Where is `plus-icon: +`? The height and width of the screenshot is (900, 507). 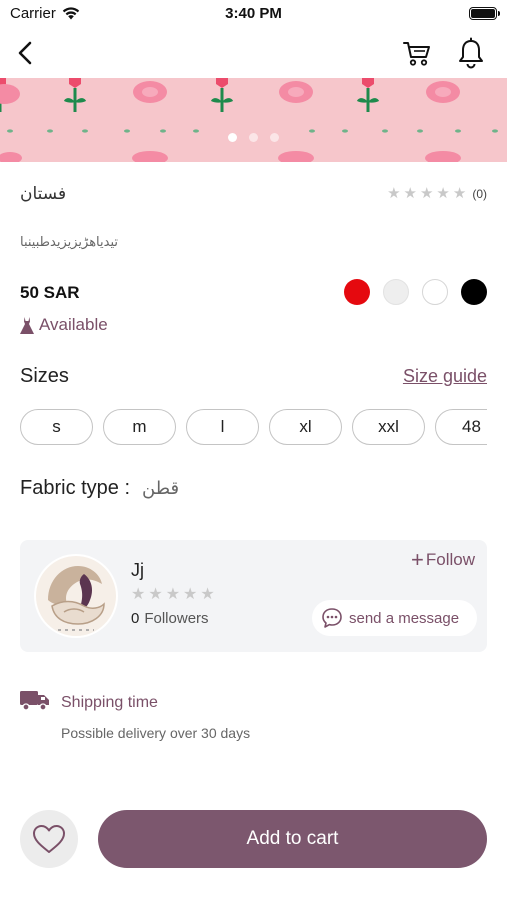 plus-icon: + is located at coordinates (417, 559).